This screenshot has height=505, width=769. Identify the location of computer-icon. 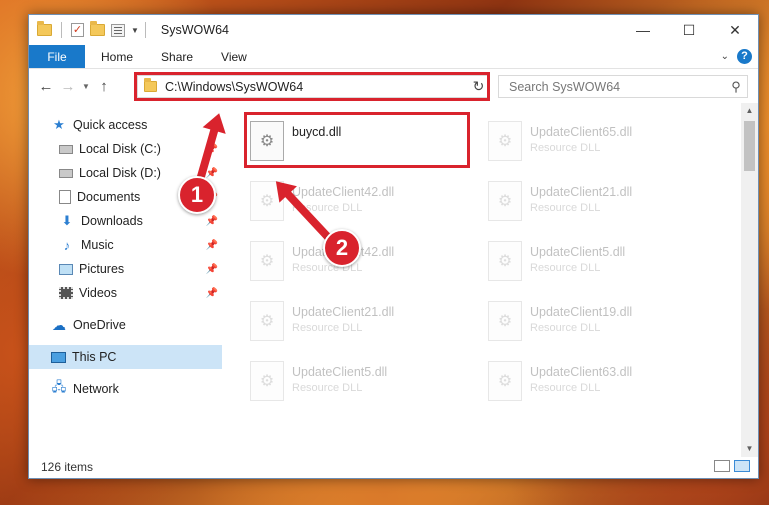
(58, 357).